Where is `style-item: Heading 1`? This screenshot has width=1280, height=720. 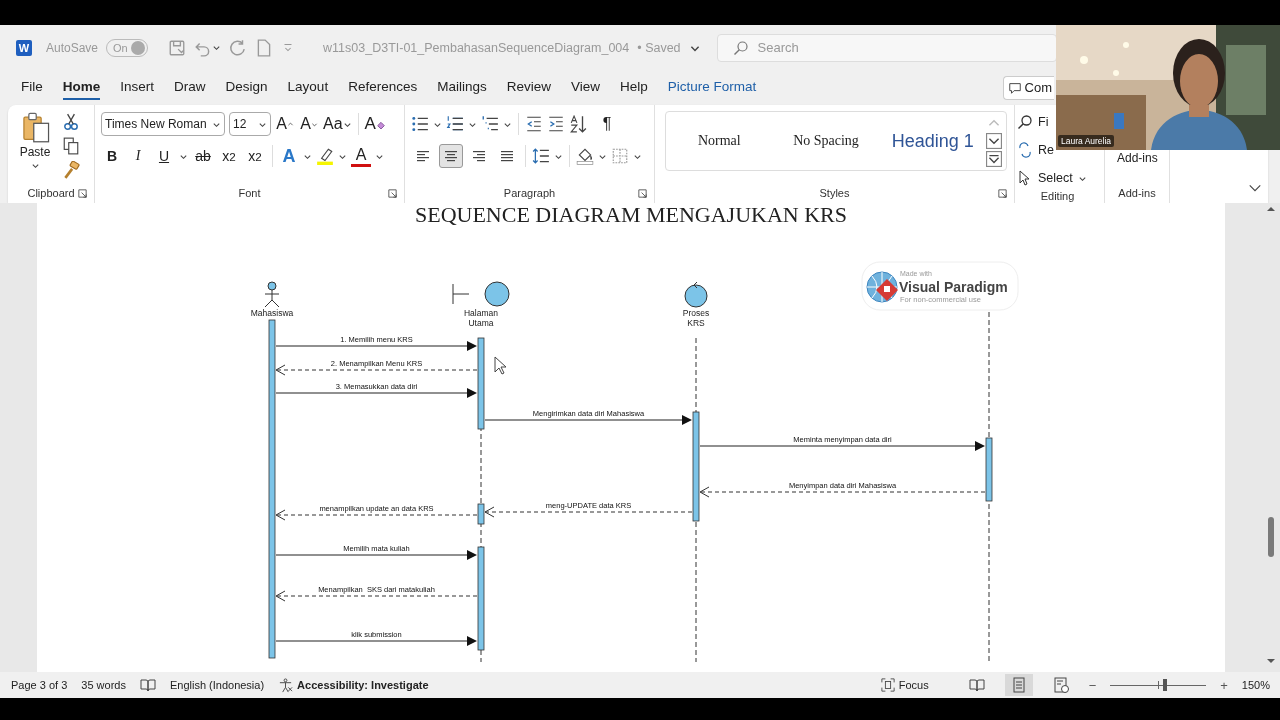
style-item: Heading 1 is located at coordinates (932, 141).